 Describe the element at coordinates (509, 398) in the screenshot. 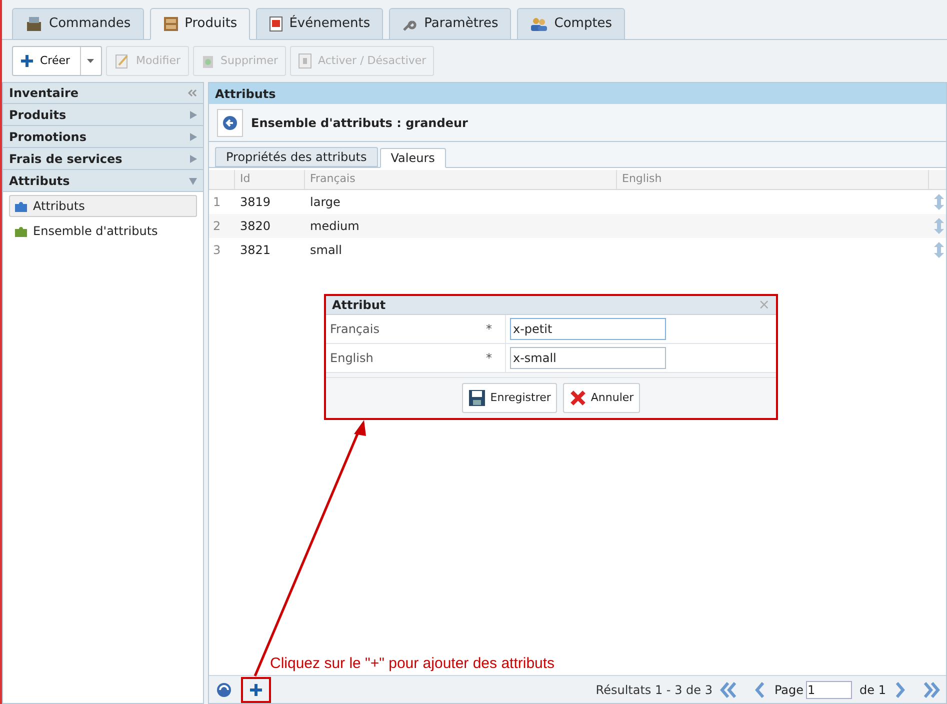

I see `dialog-button: Enregistrer` at that location.